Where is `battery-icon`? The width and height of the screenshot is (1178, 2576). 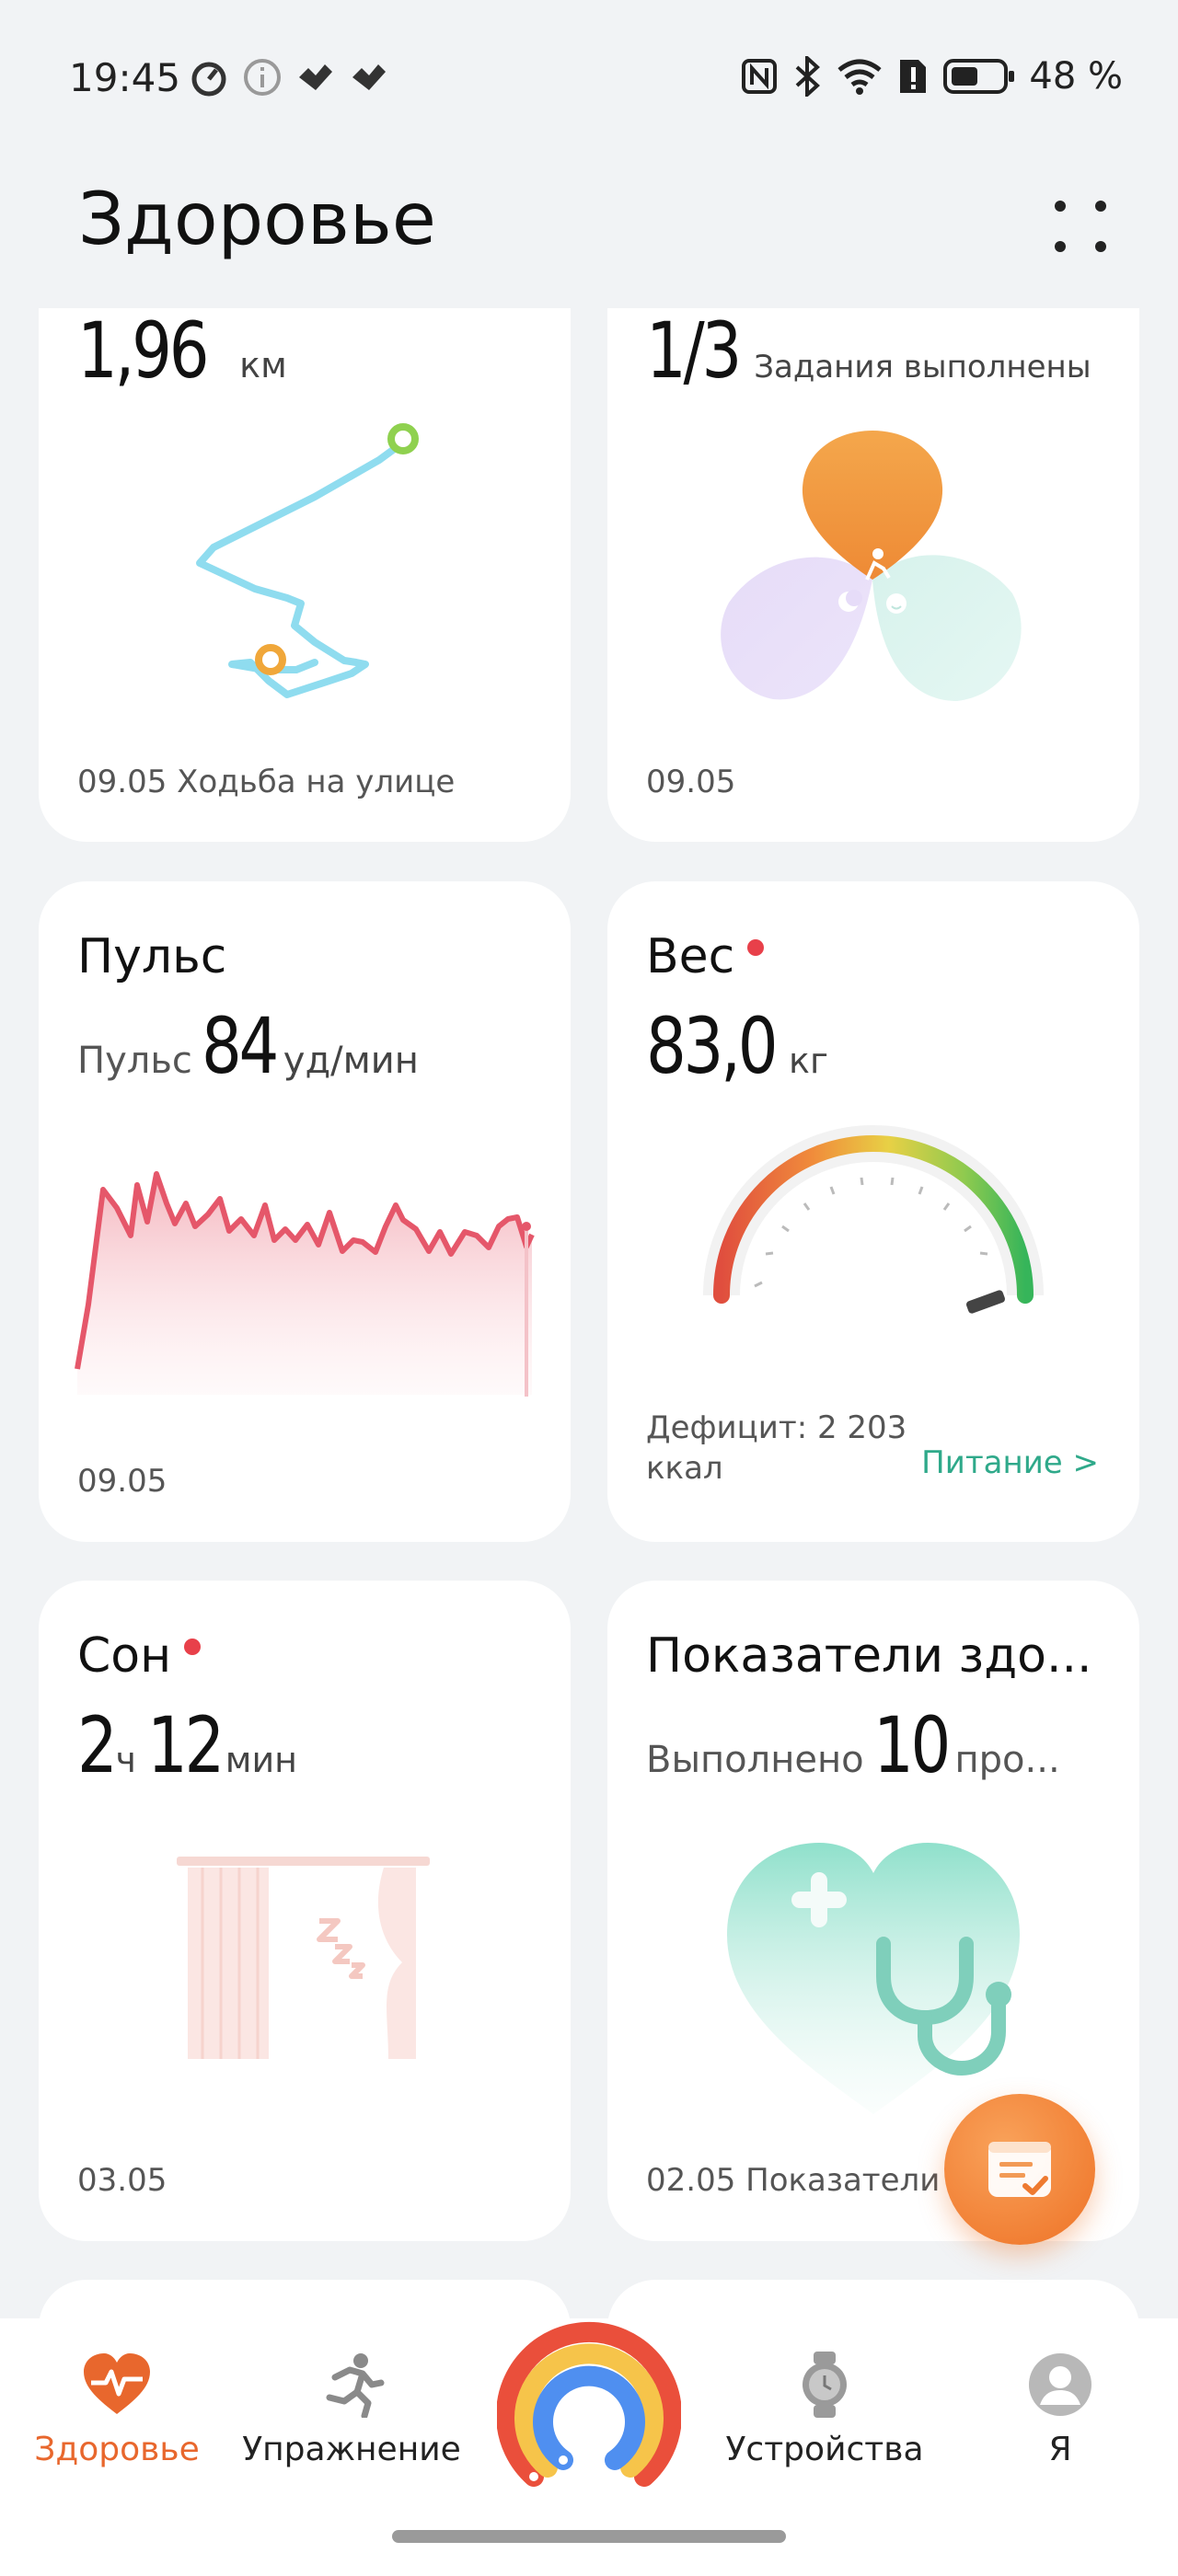
battery-icon is located at coordinates (979, 76).